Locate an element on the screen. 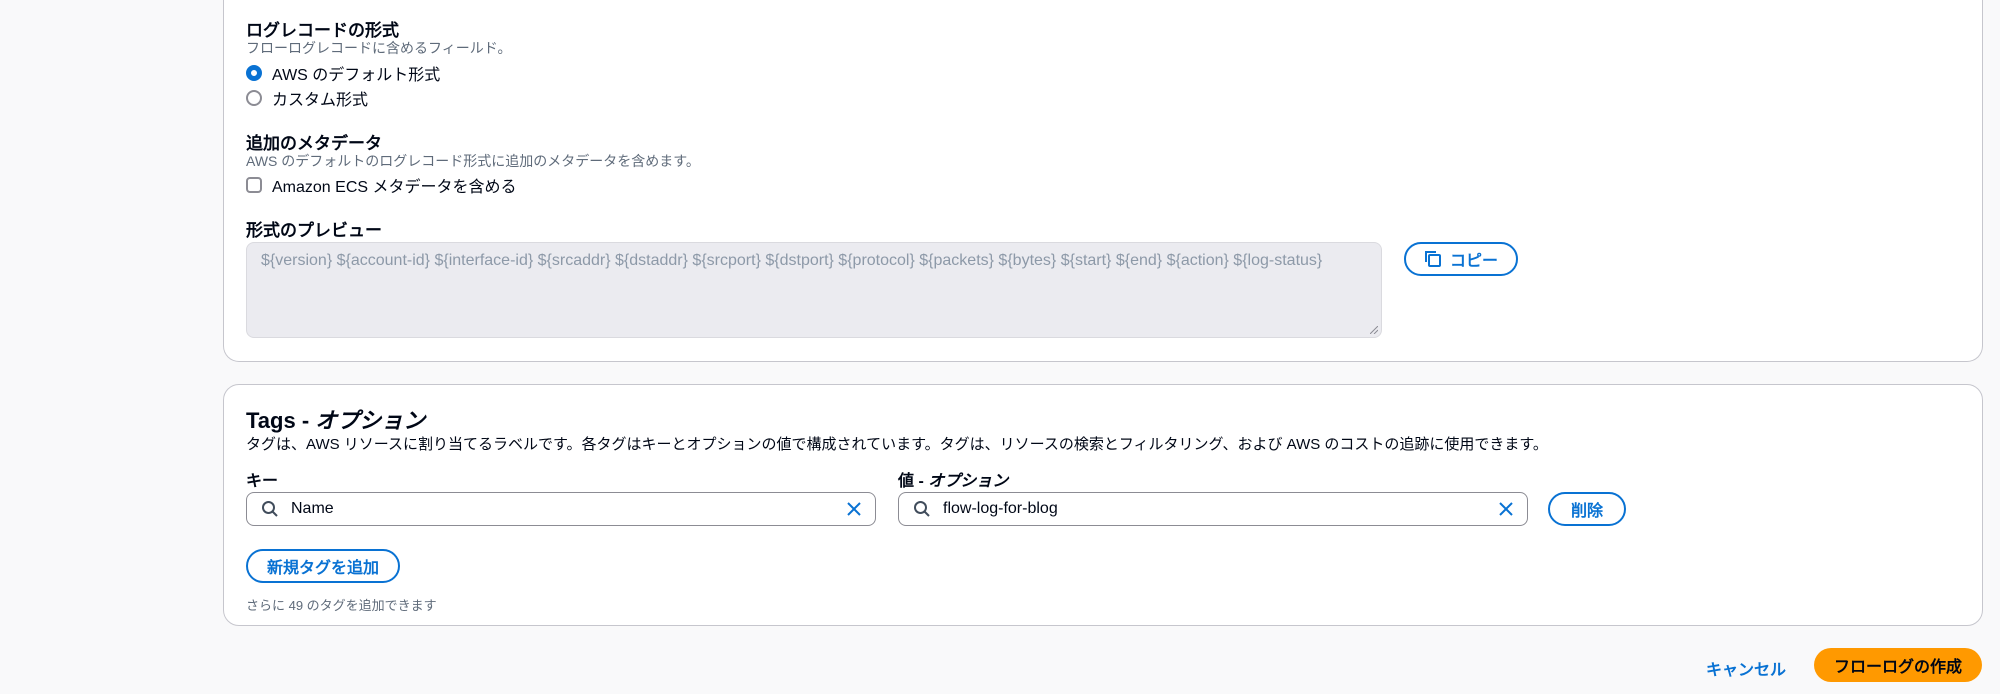  tag-value-label: 値 - オプション is located at coordinates (953, 479).